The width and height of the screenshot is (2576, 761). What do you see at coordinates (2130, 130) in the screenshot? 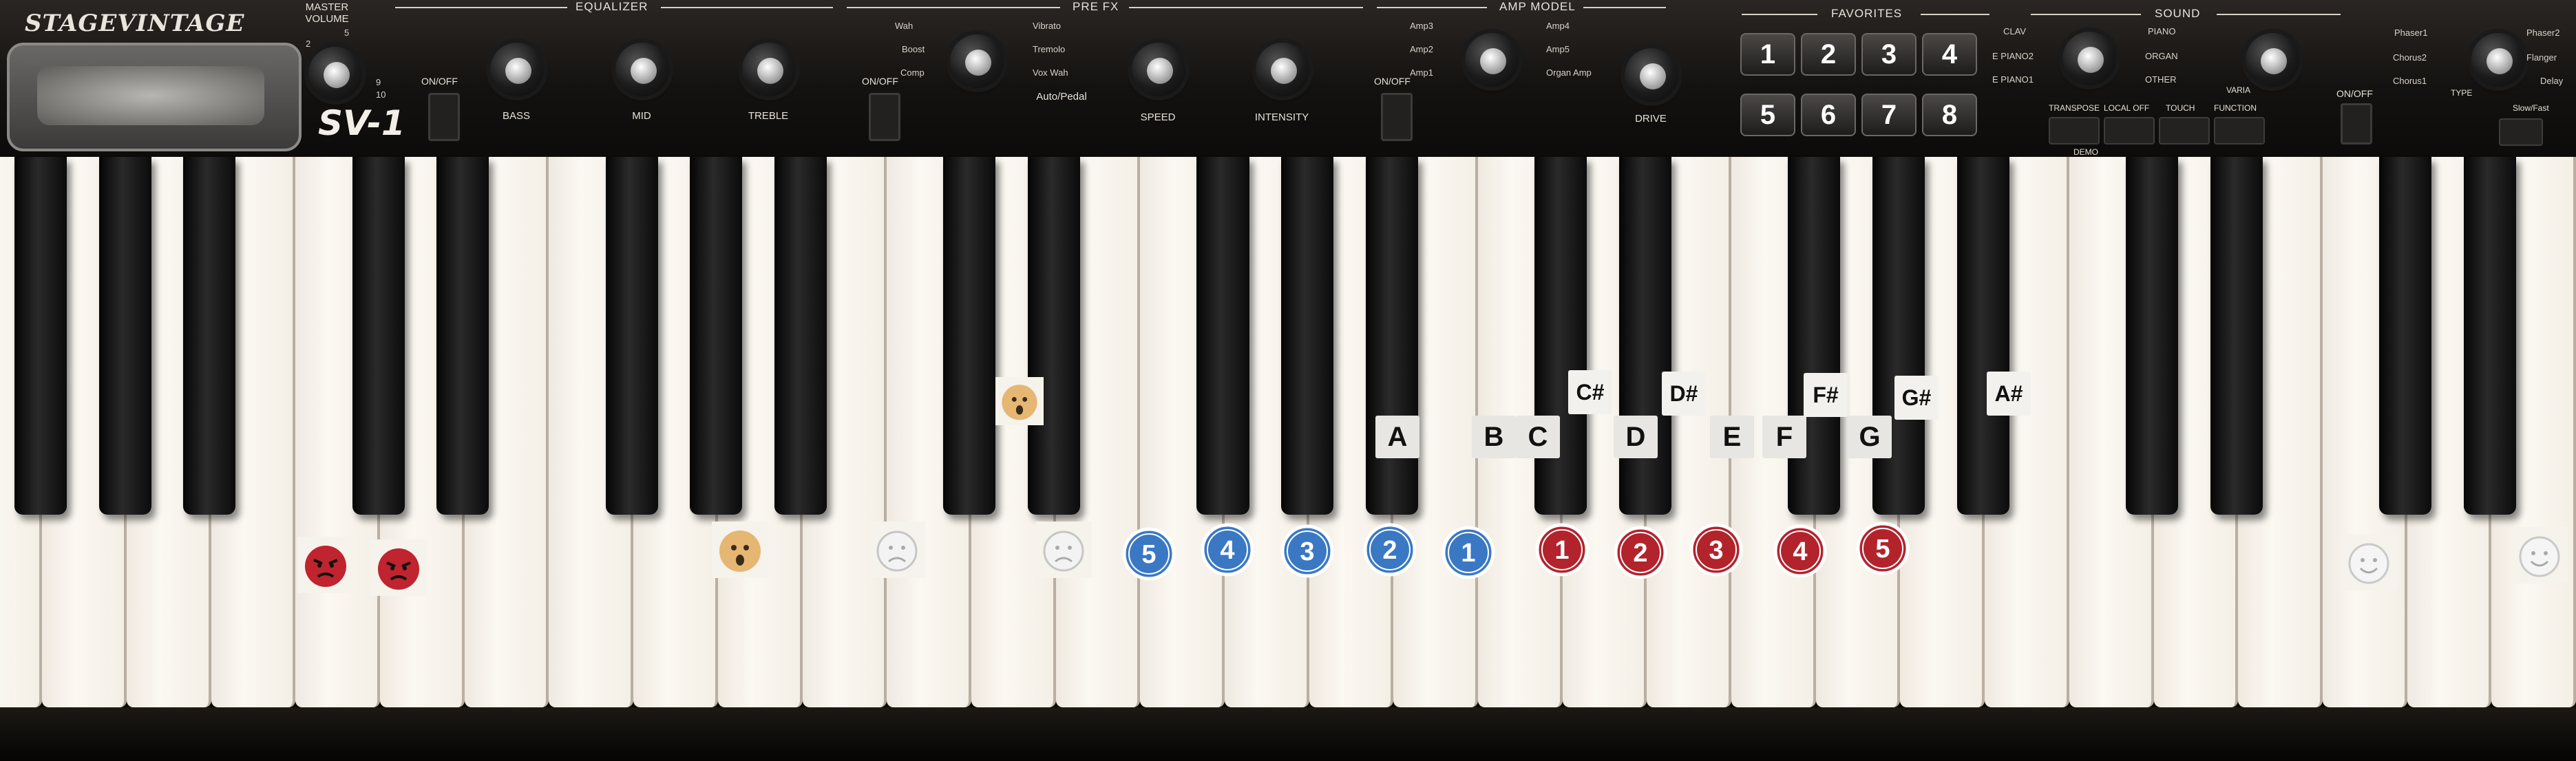
I see `local-off-button` at bounding box center [2130, 130].